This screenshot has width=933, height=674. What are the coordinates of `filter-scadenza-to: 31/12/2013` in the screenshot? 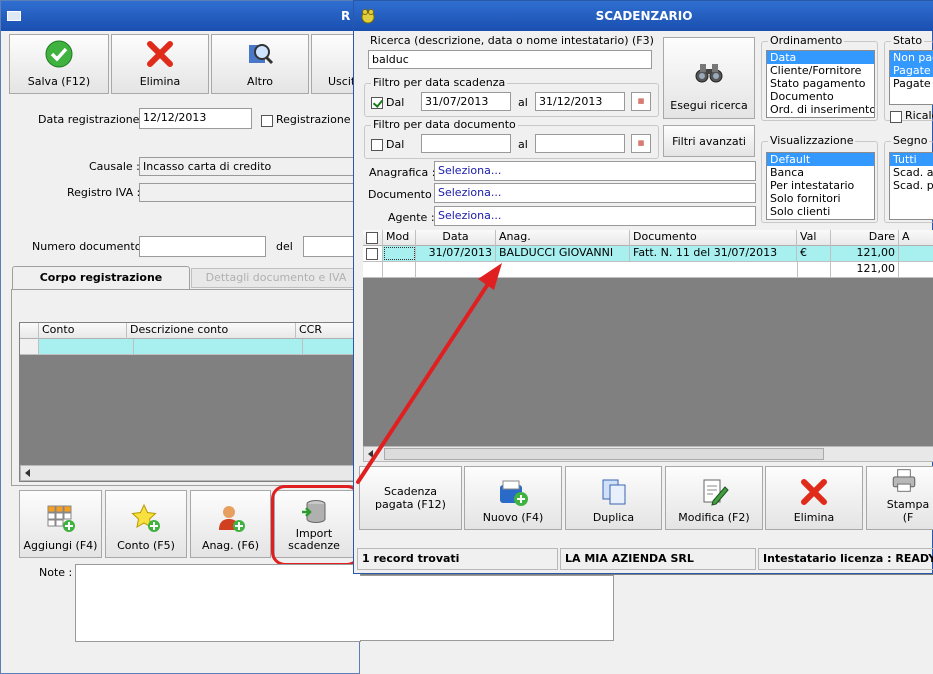 It's located at (580, 101).